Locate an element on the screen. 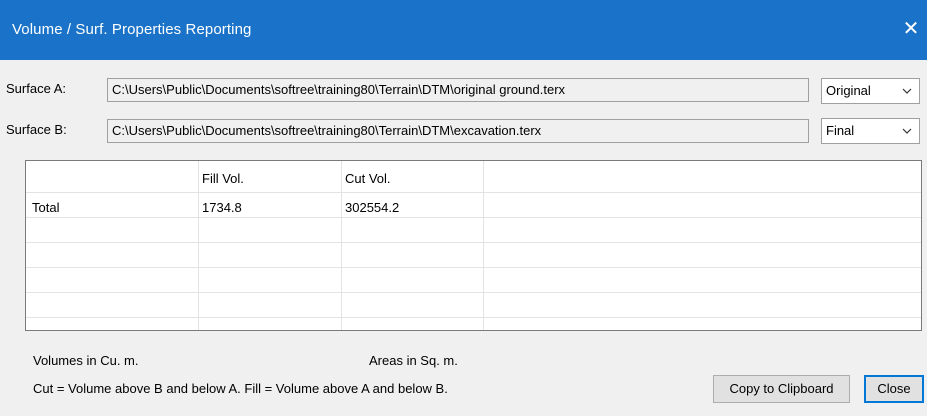  column-header-fill-vol: Fill Vol. is located at coordinates (223, 178).